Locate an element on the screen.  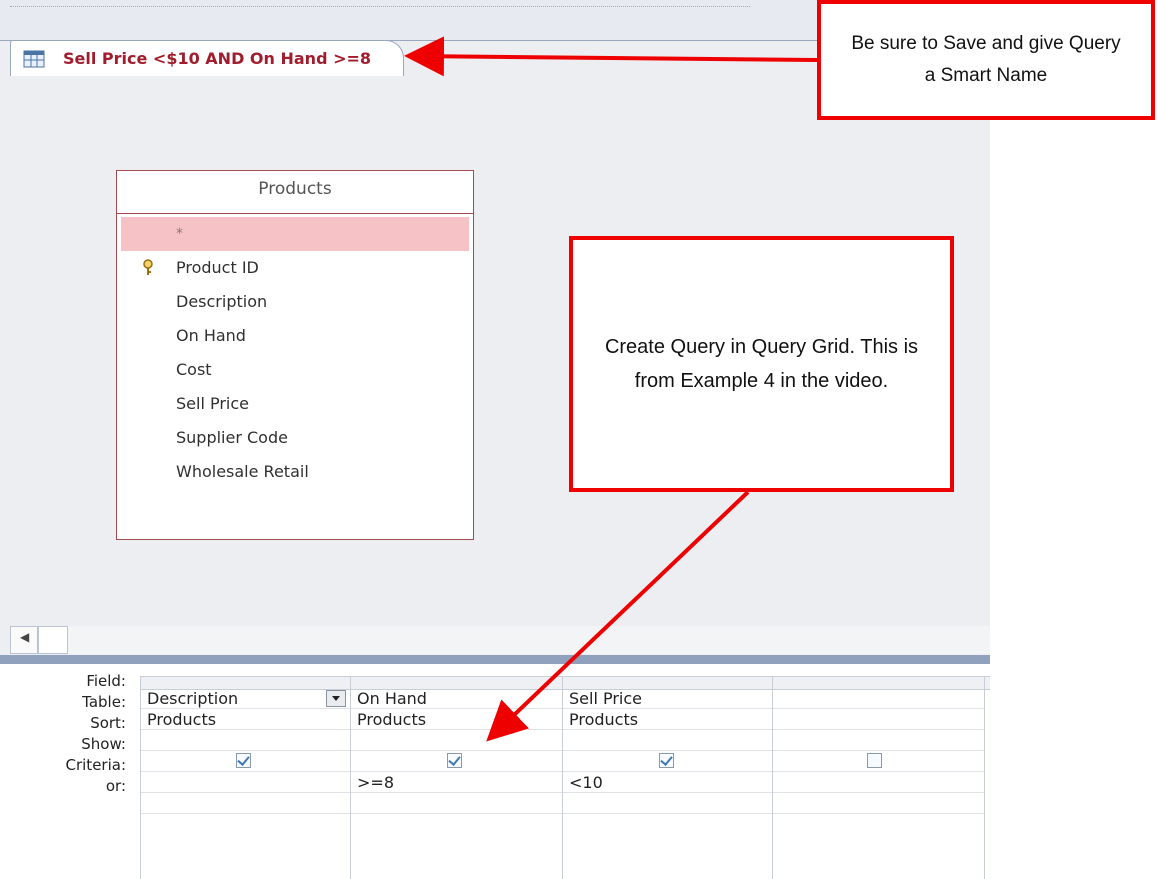
field-star: * is located at coordinates (295, 234).